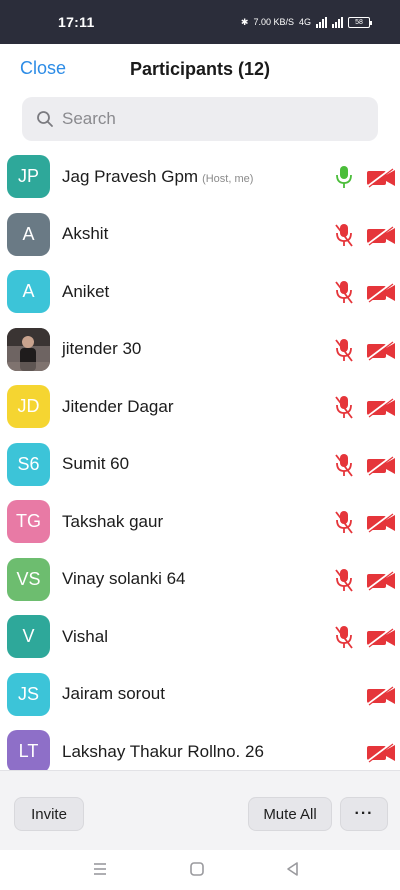 The height and width of the screenshot is (890, 400). Describe the element at coordinates (293, 869) in the screenshot. I see `back-icon` at that location.